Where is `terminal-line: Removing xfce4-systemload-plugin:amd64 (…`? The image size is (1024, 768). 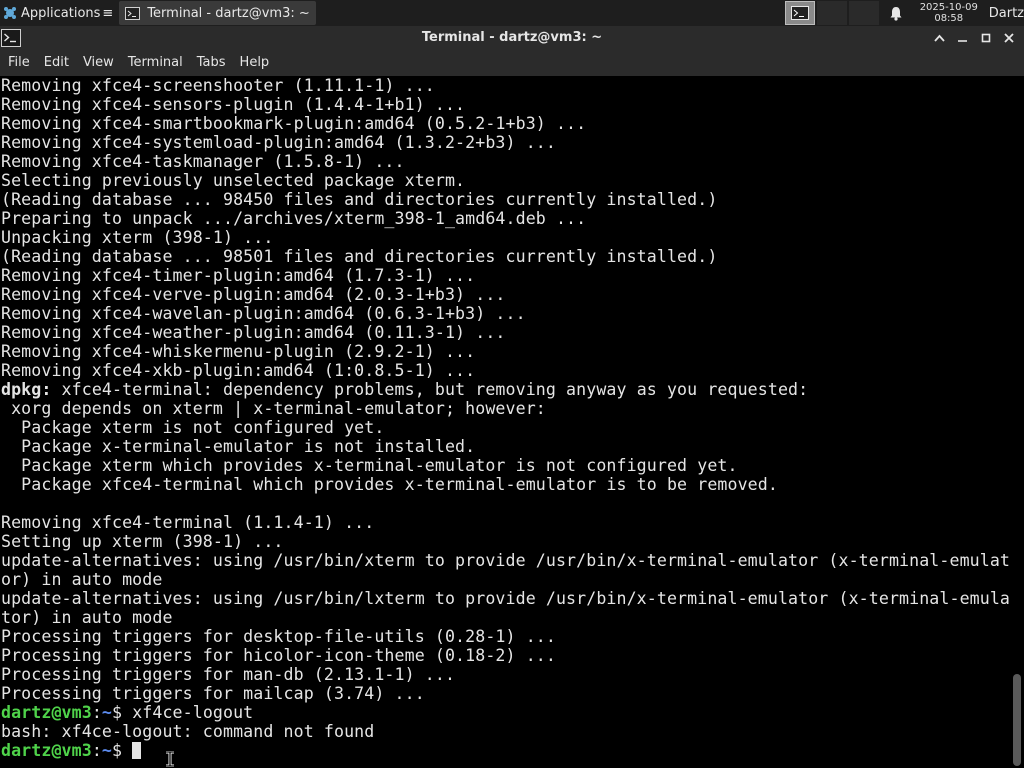 terminal-line: Removing xfce4-systemload-plugin:amd64 (… is located at coordinates (505, 142).